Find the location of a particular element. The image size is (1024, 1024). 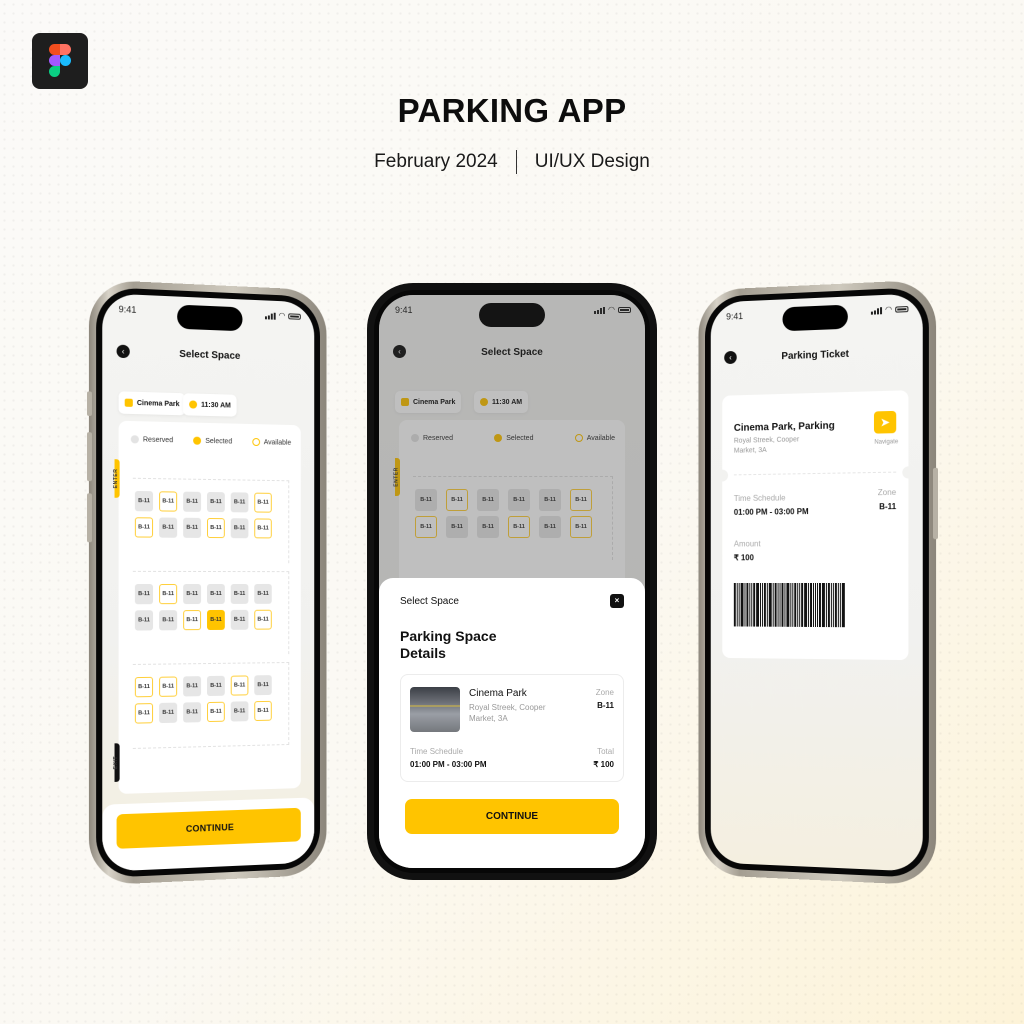

legend-reserved: Reserved is located at coordinates (151, 439).